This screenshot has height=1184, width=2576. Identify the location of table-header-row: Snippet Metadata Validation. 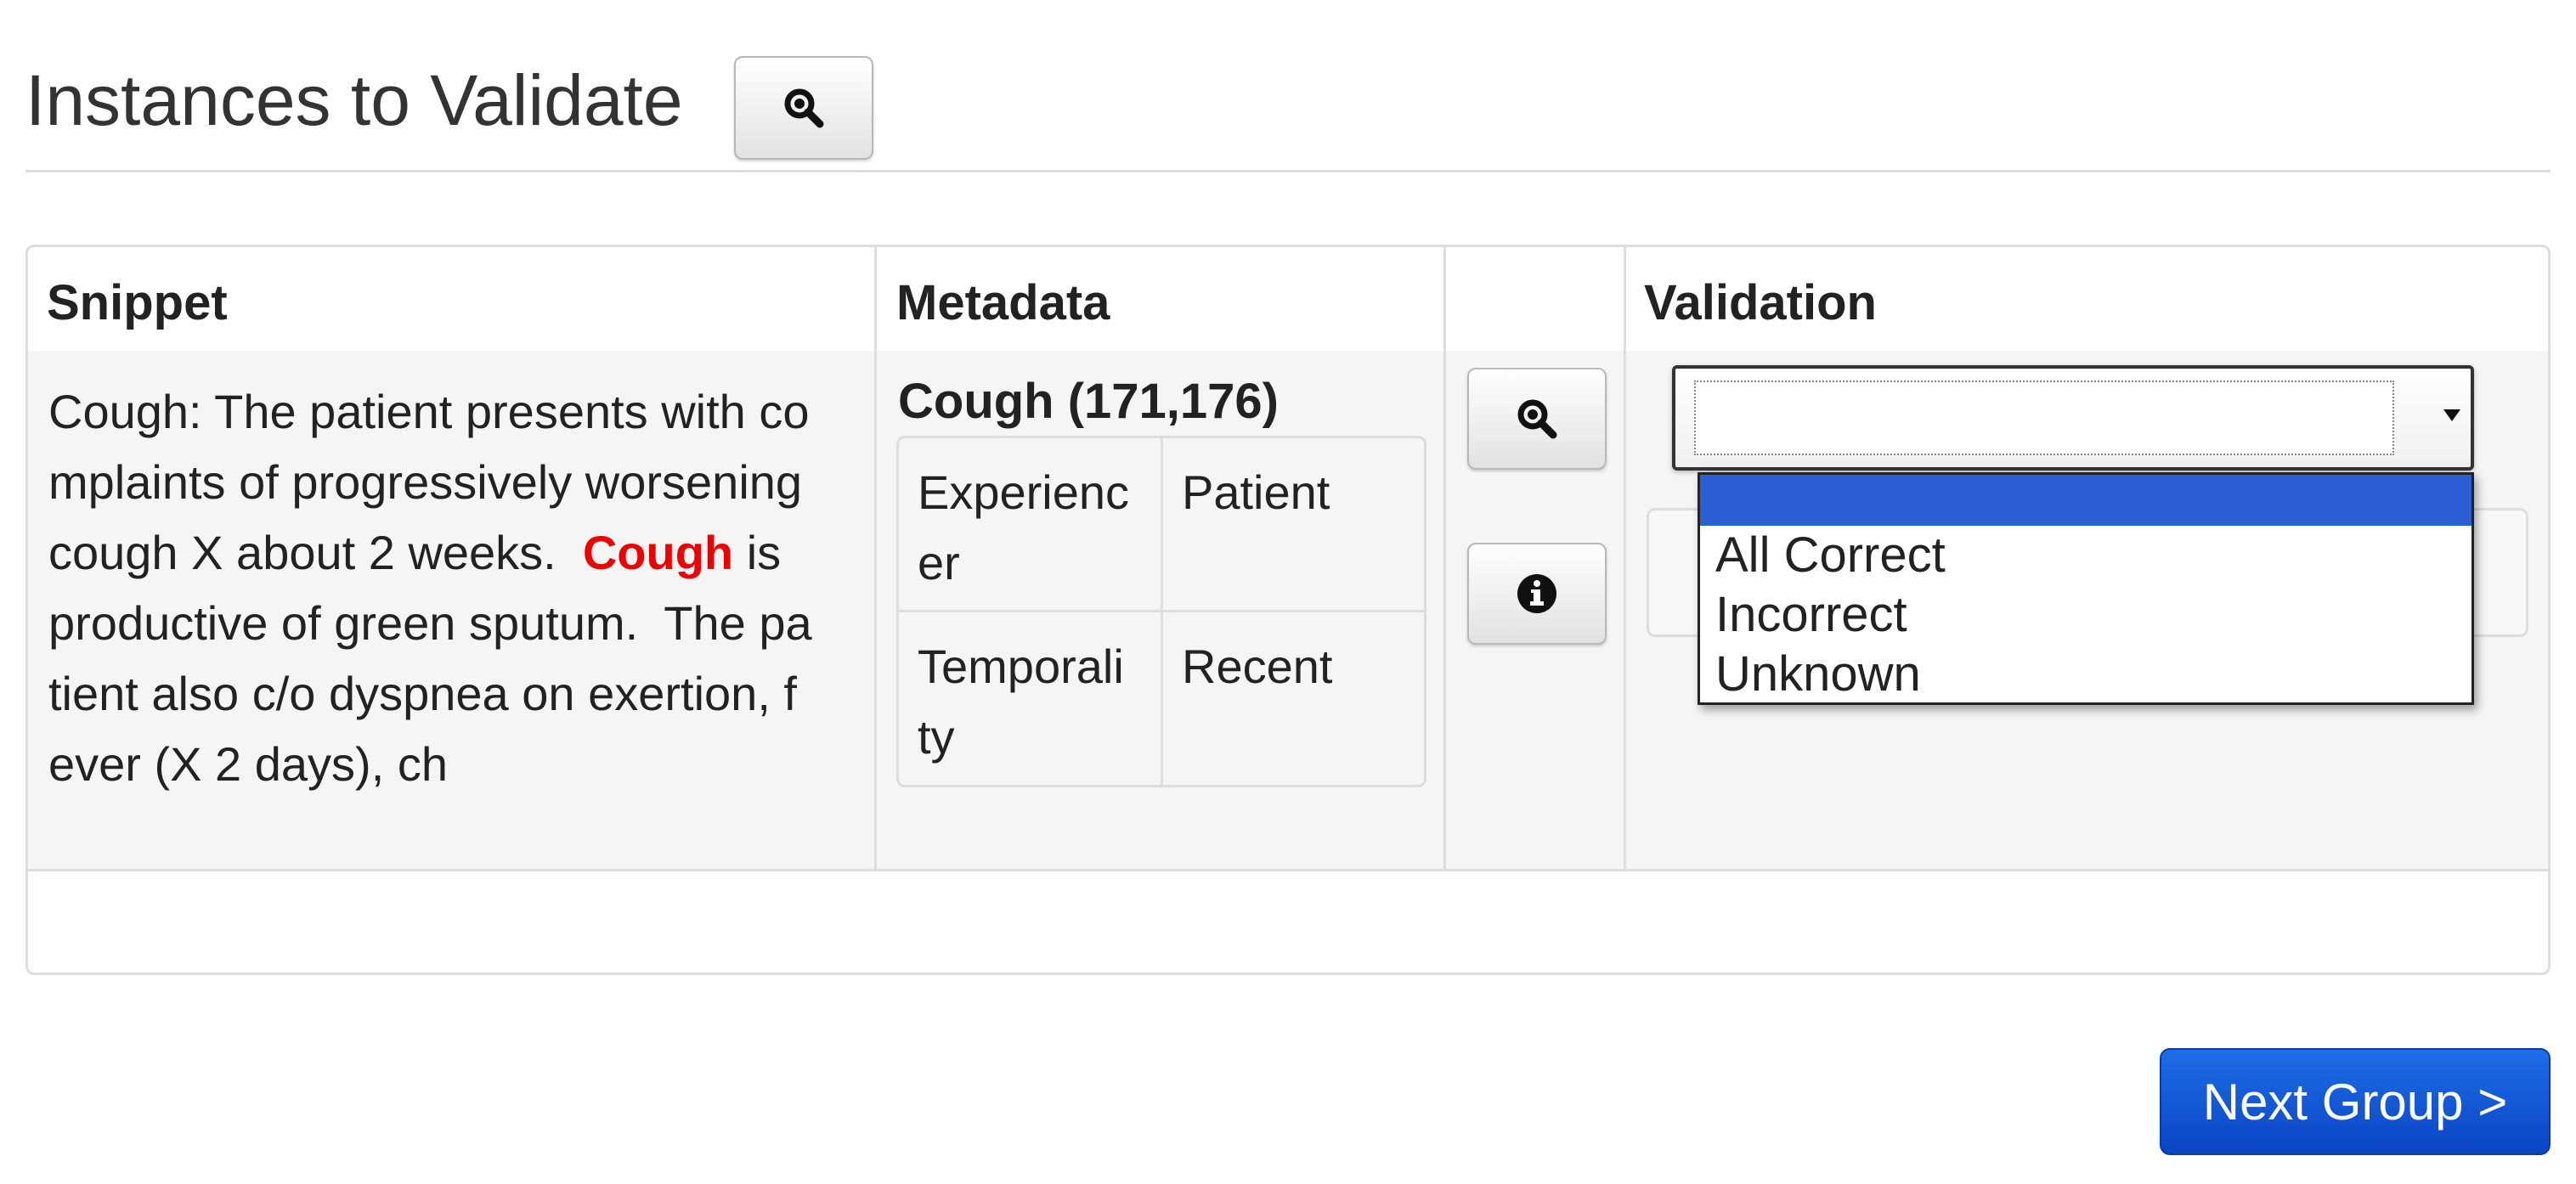
(1288, 300).